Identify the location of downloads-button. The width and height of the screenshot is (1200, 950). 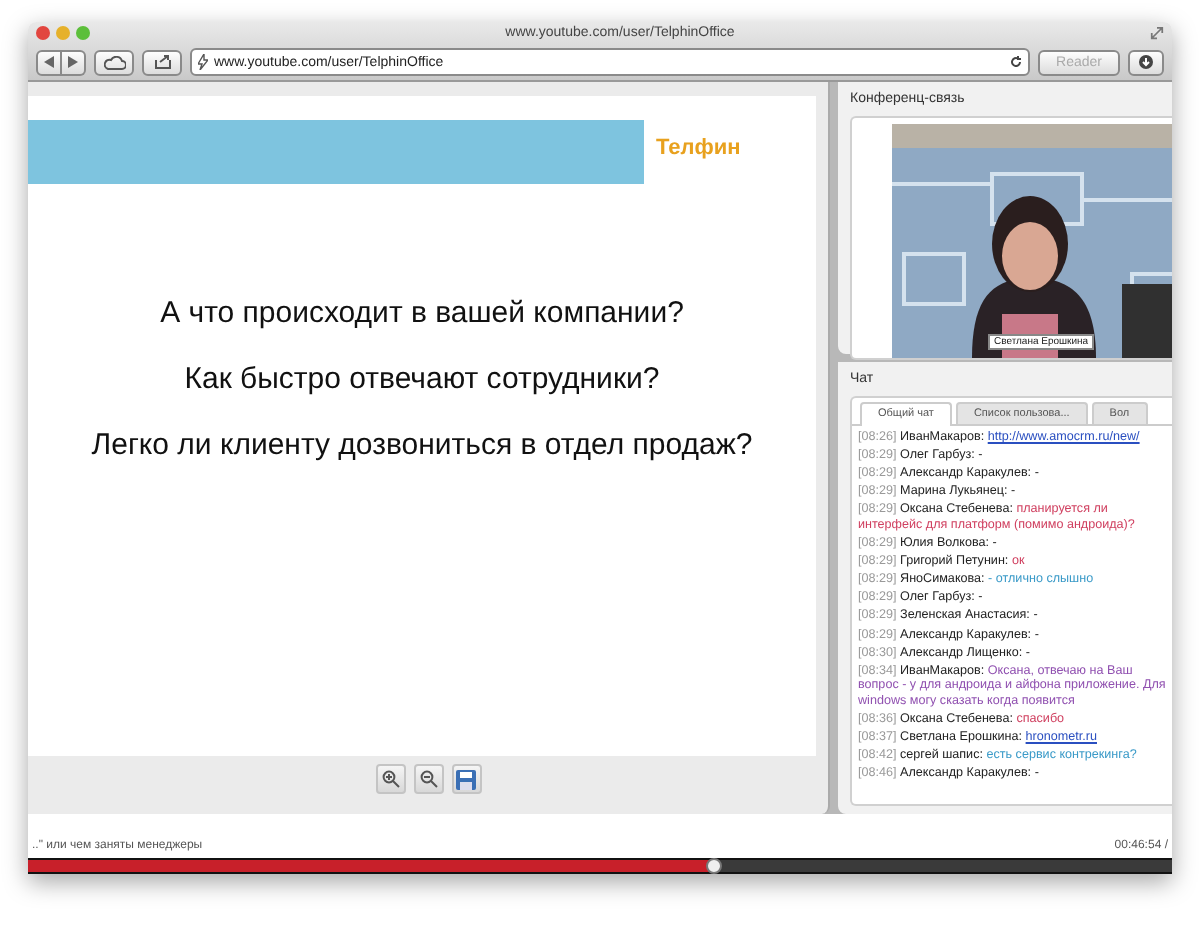
(1146, 62).